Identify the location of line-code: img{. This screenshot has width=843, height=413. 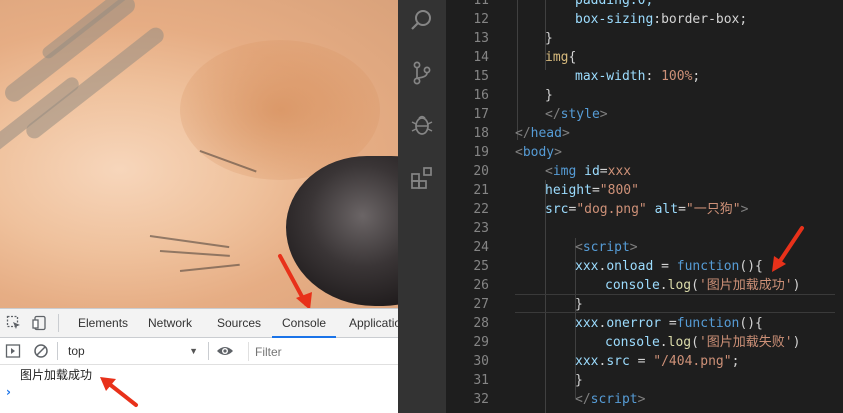
(560, 57).